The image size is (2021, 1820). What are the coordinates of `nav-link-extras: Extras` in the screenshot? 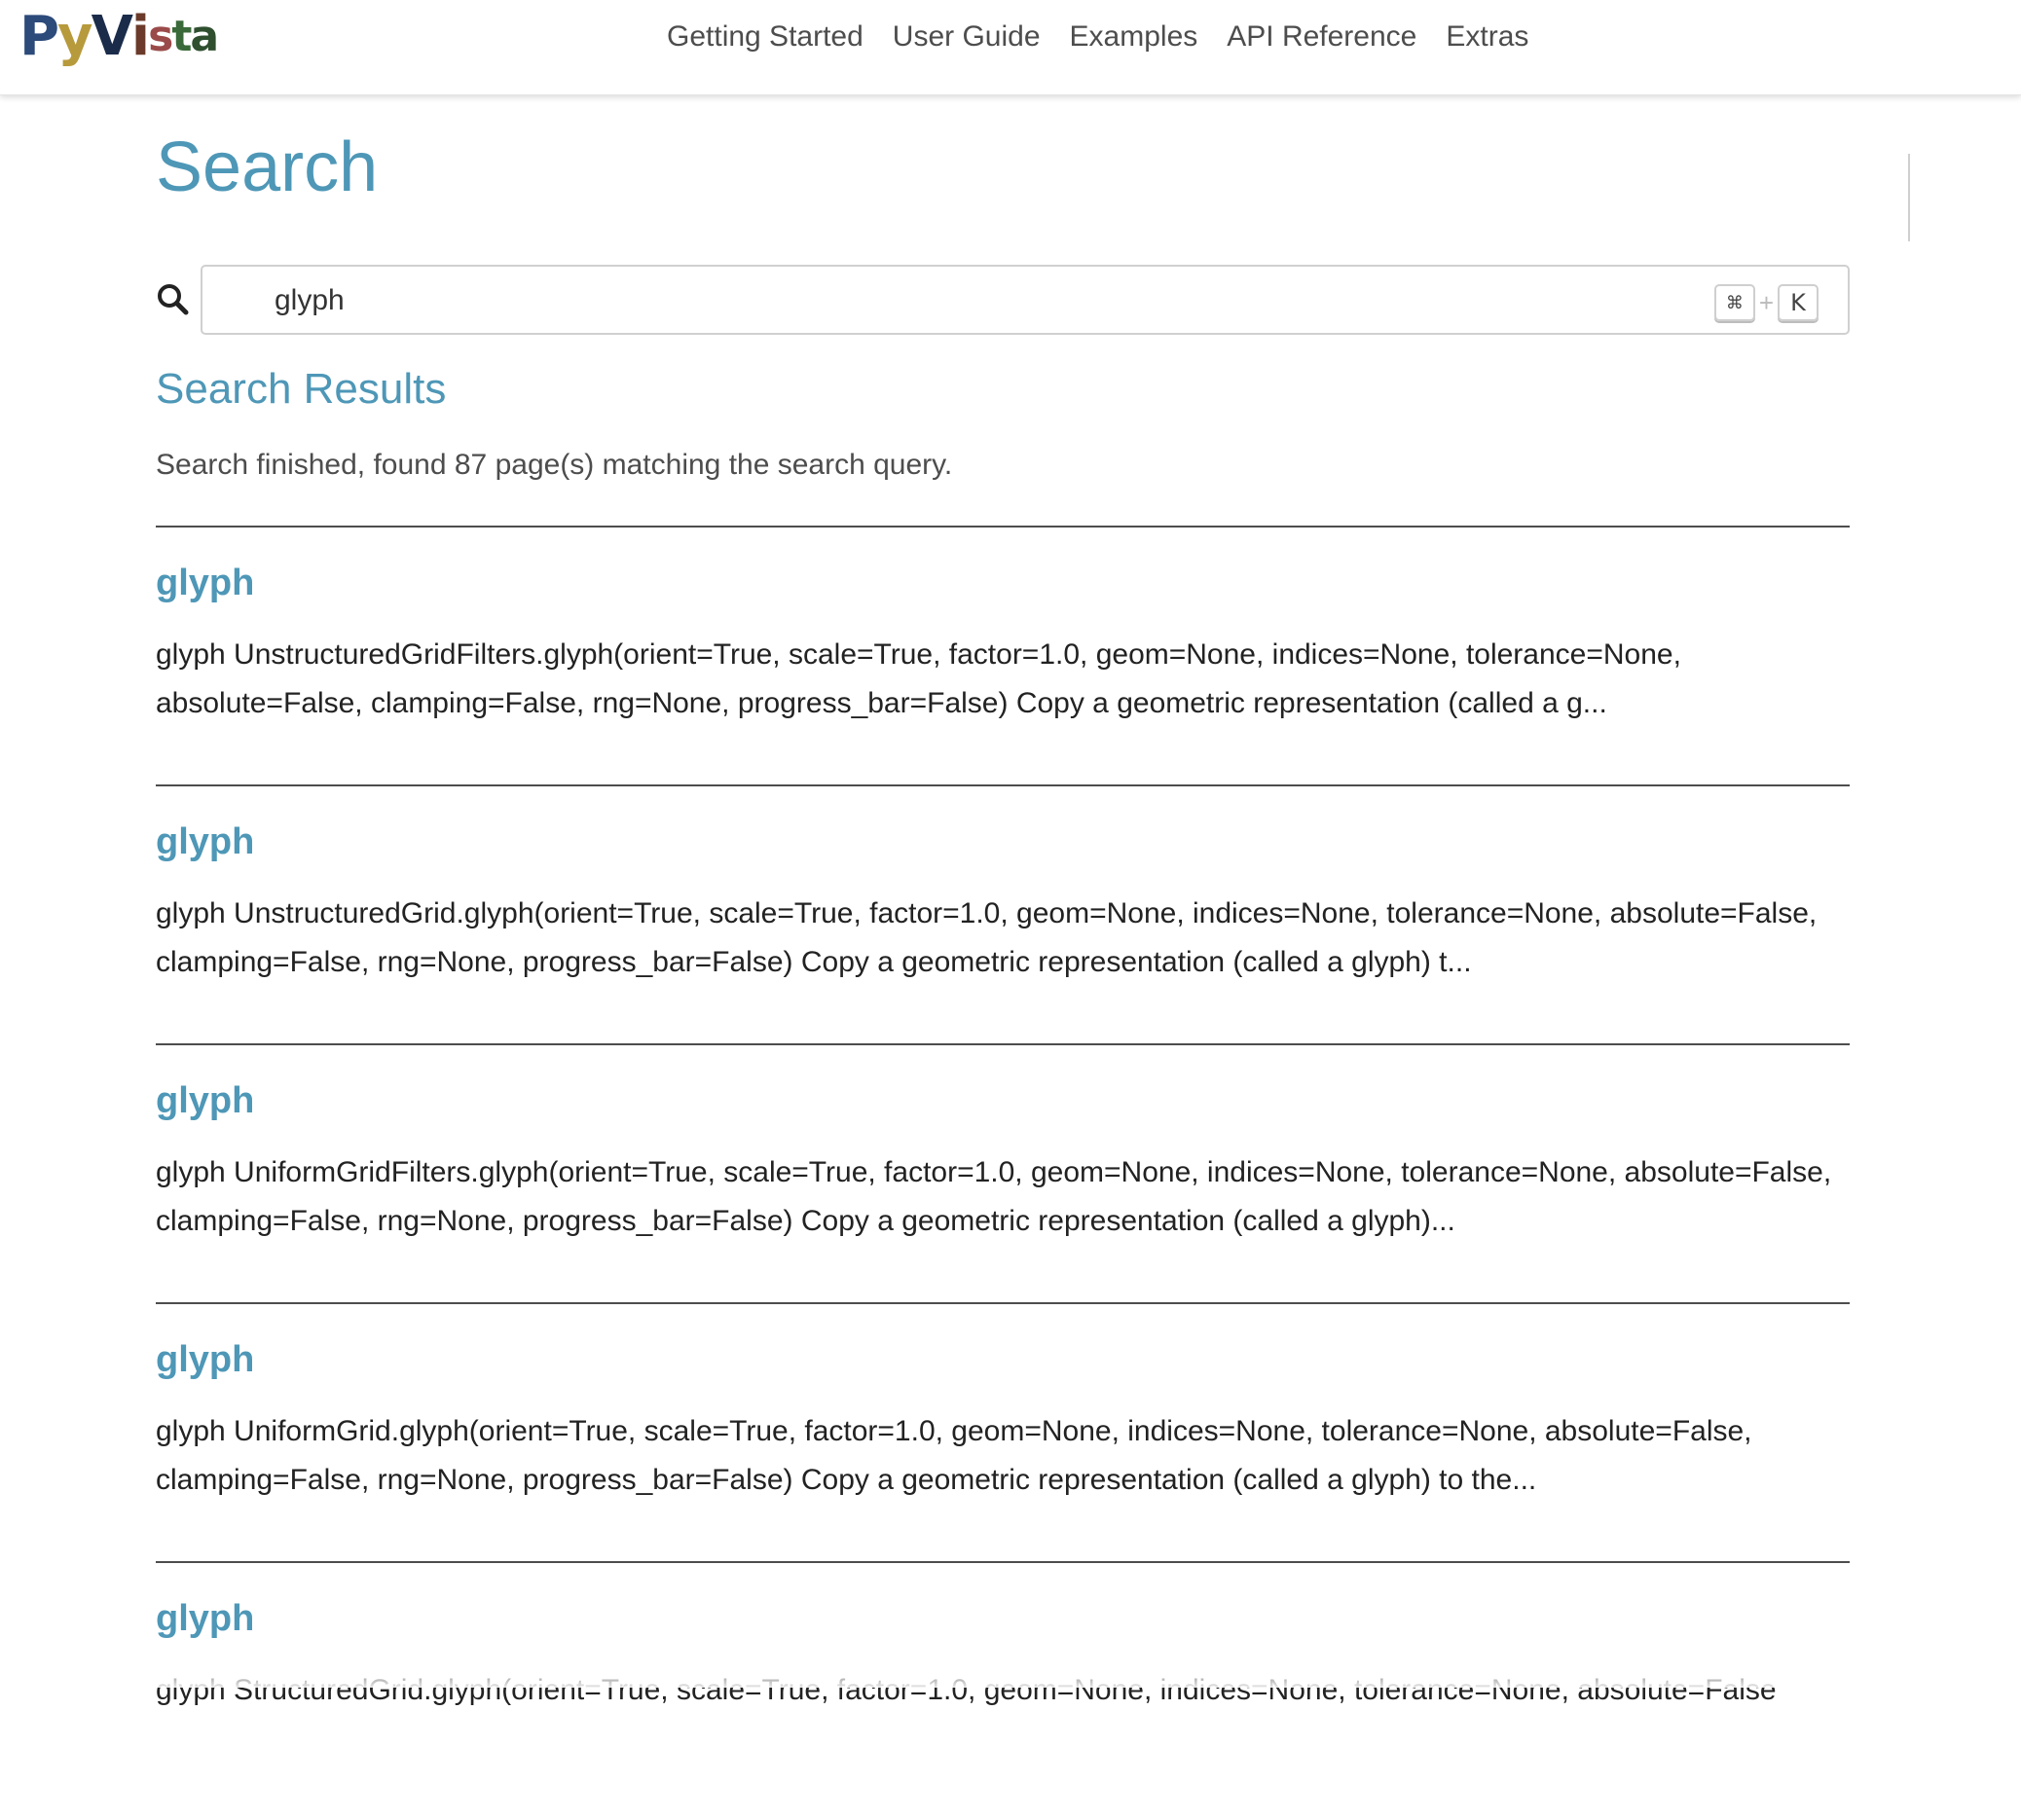 It's located at (1487, 37).